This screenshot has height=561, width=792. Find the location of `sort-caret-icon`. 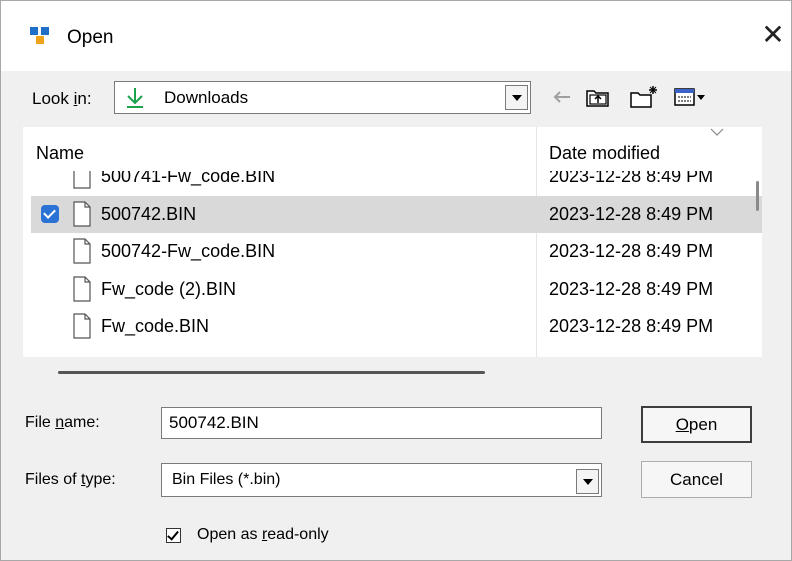

sort-caret-icon is located at coordinates (717, 132).